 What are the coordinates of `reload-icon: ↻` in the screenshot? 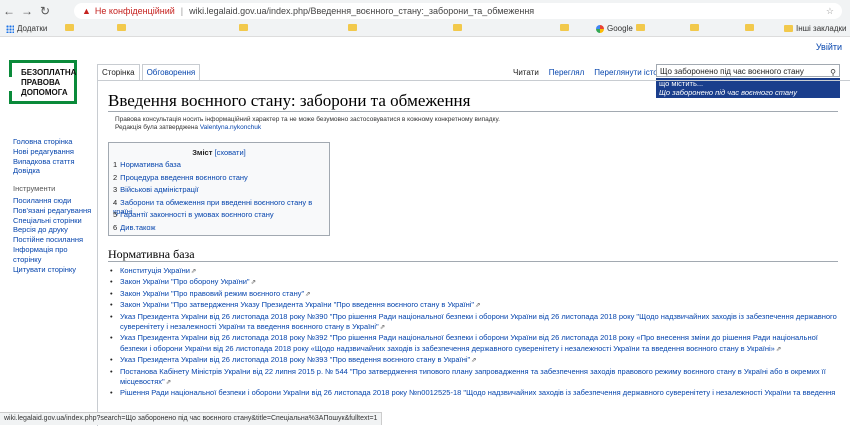 It's located at (45, 11).